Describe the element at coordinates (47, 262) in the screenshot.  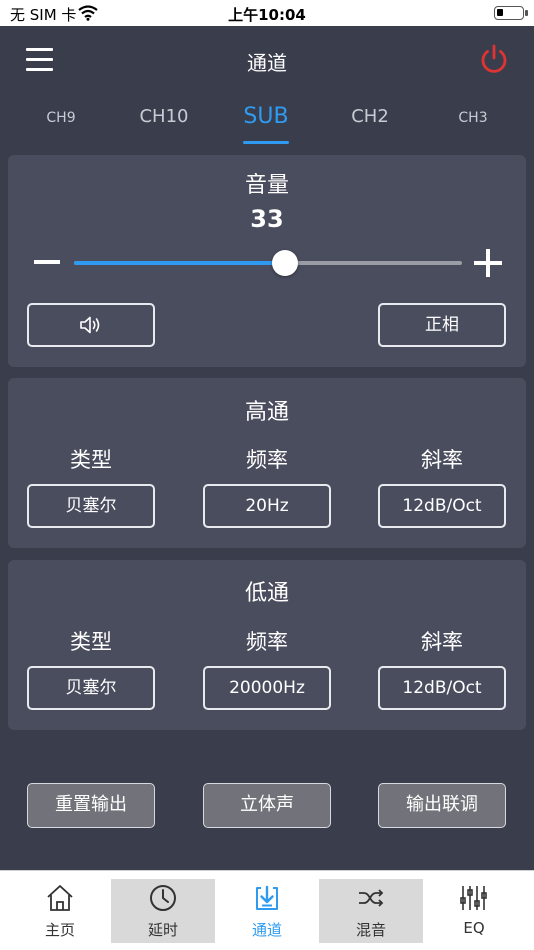
I see `volume-decrease-button` at that location.